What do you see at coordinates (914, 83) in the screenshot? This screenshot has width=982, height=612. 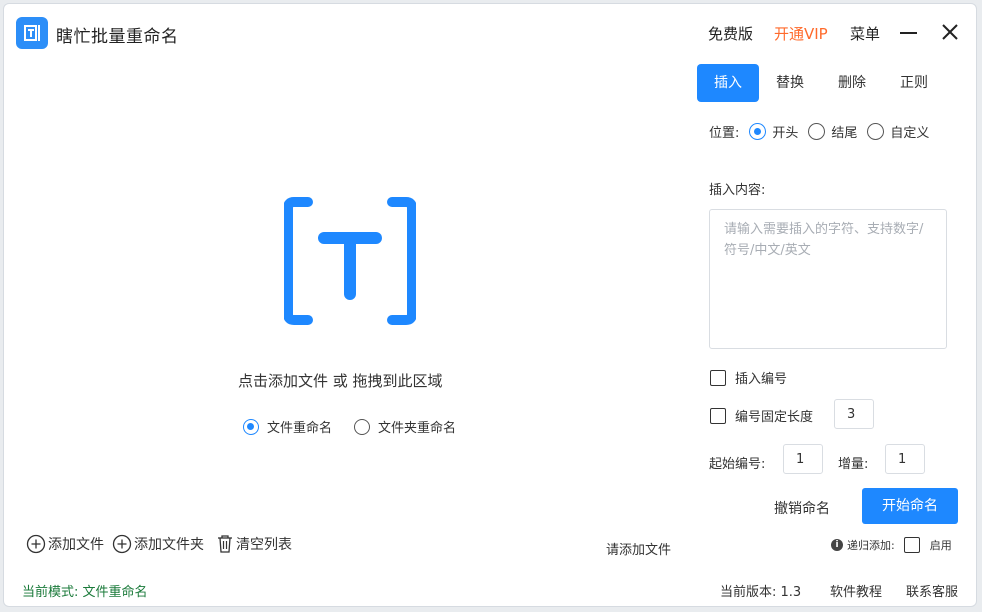 I see `tab-regex: 正则` at bounding box center [914, 83].